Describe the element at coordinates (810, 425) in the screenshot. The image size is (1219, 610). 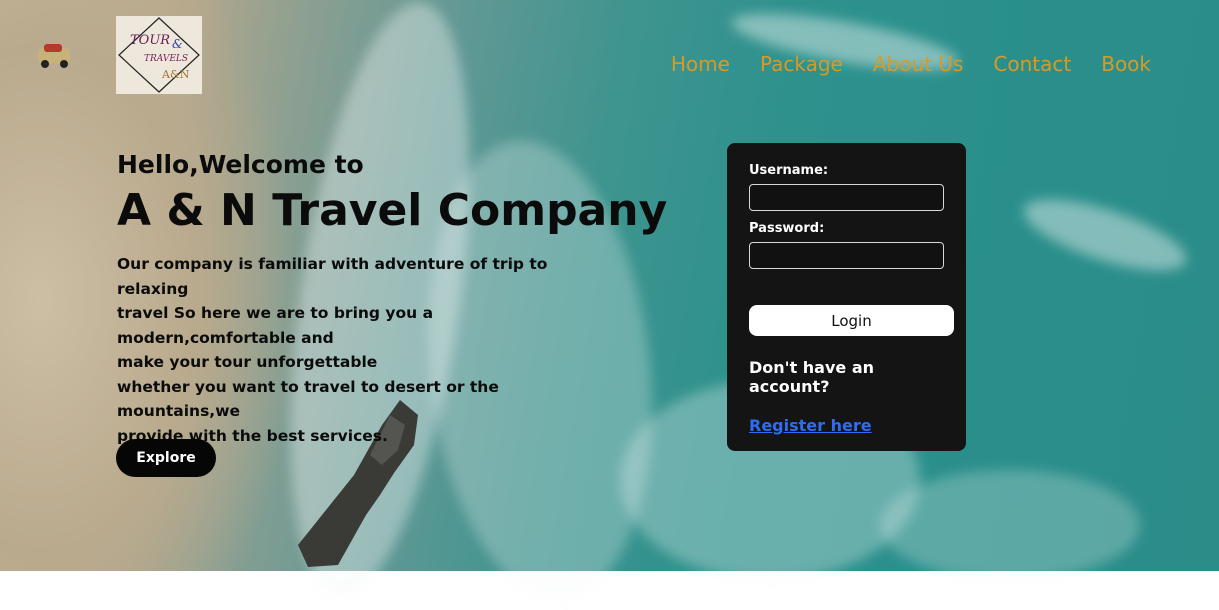
I see `register-link: Register here` at that location.